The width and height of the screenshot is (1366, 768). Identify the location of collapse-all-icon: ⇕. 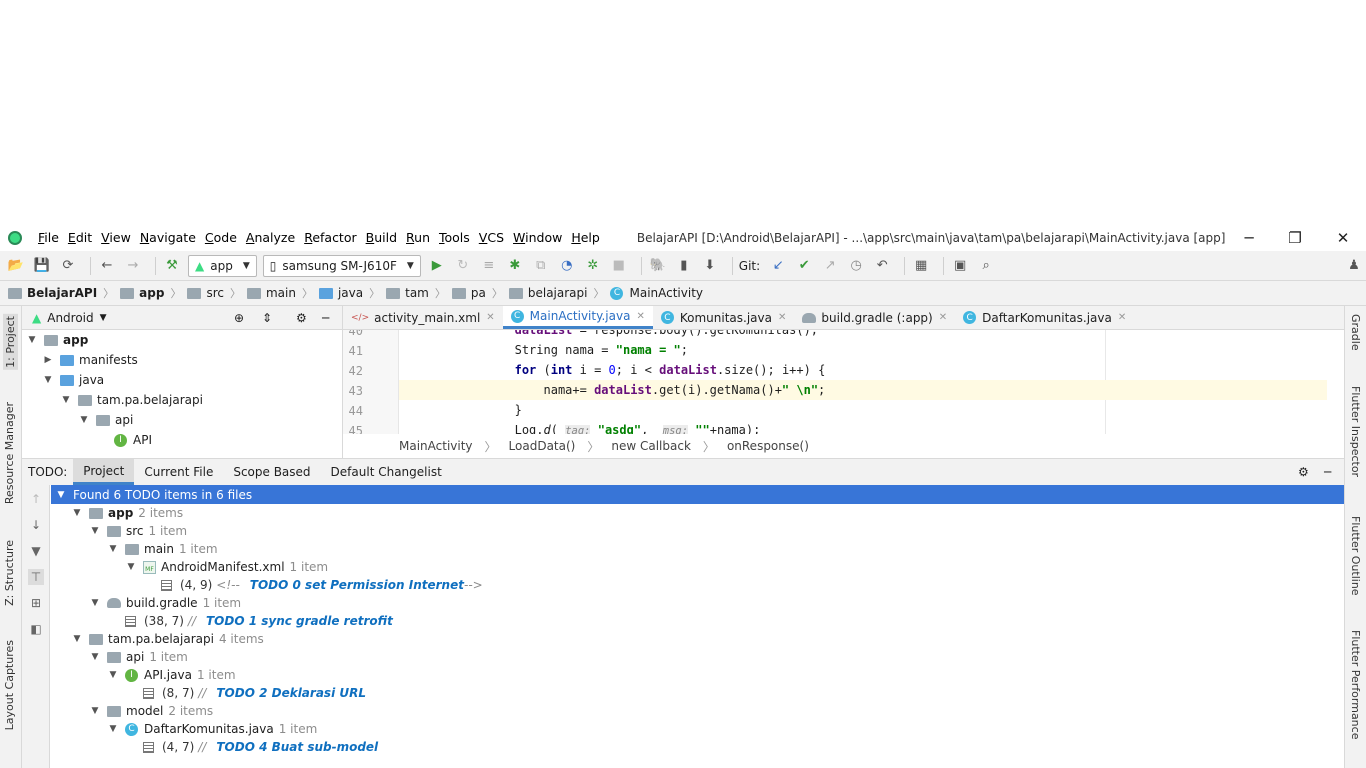
(267, 318).